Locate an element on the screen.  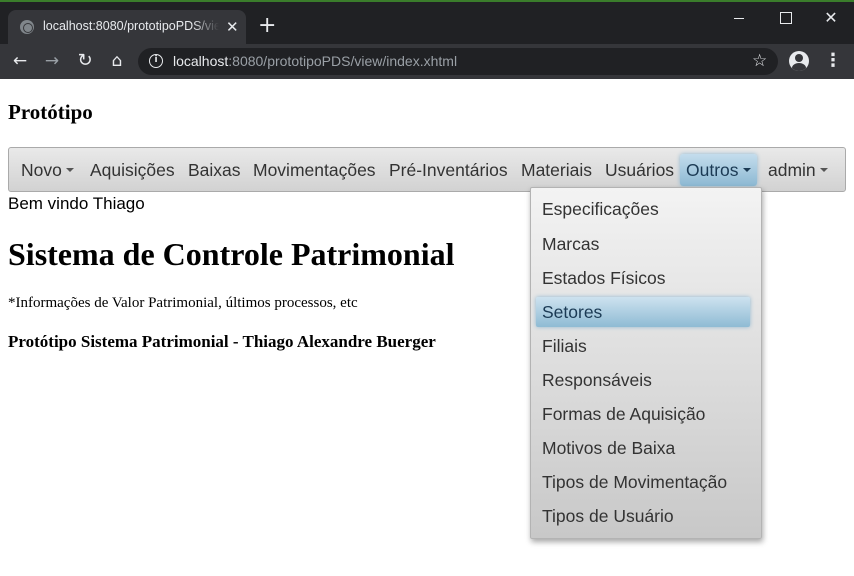
info-icon: i is located at coordinates (156, 61).